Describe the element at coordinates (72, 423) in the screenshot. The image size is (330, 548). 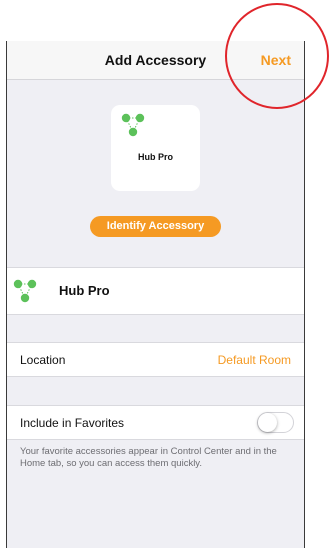
I see `favorites-label: Include in Favorites` at that location.